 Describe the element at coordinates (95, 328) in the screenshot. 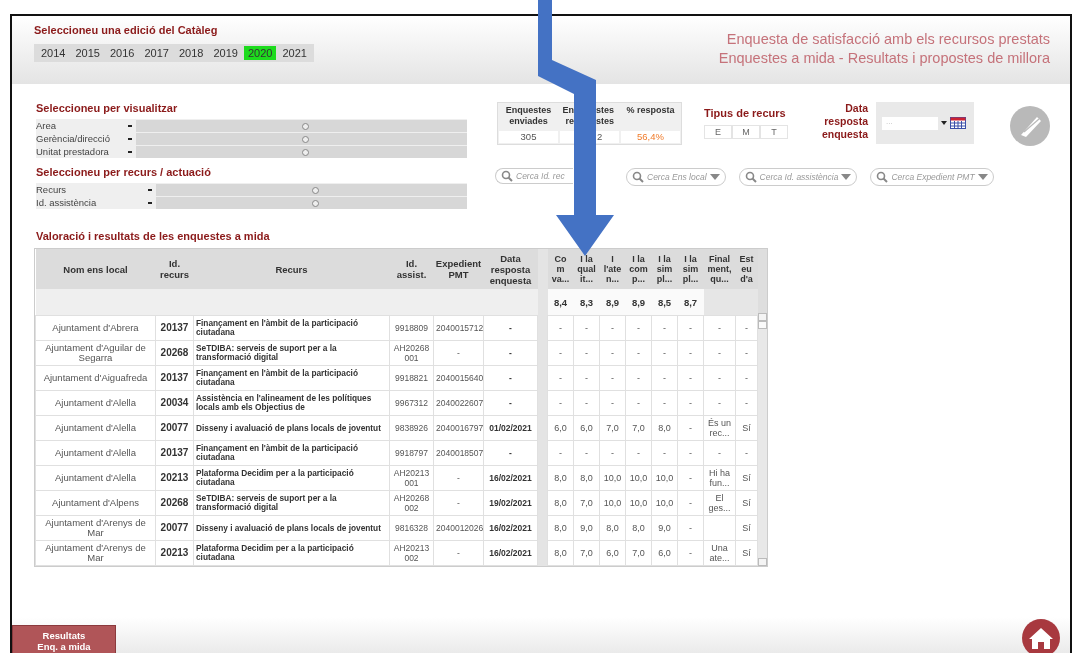

I see `table-cell: Ajuntament d'Abrera` at that location.